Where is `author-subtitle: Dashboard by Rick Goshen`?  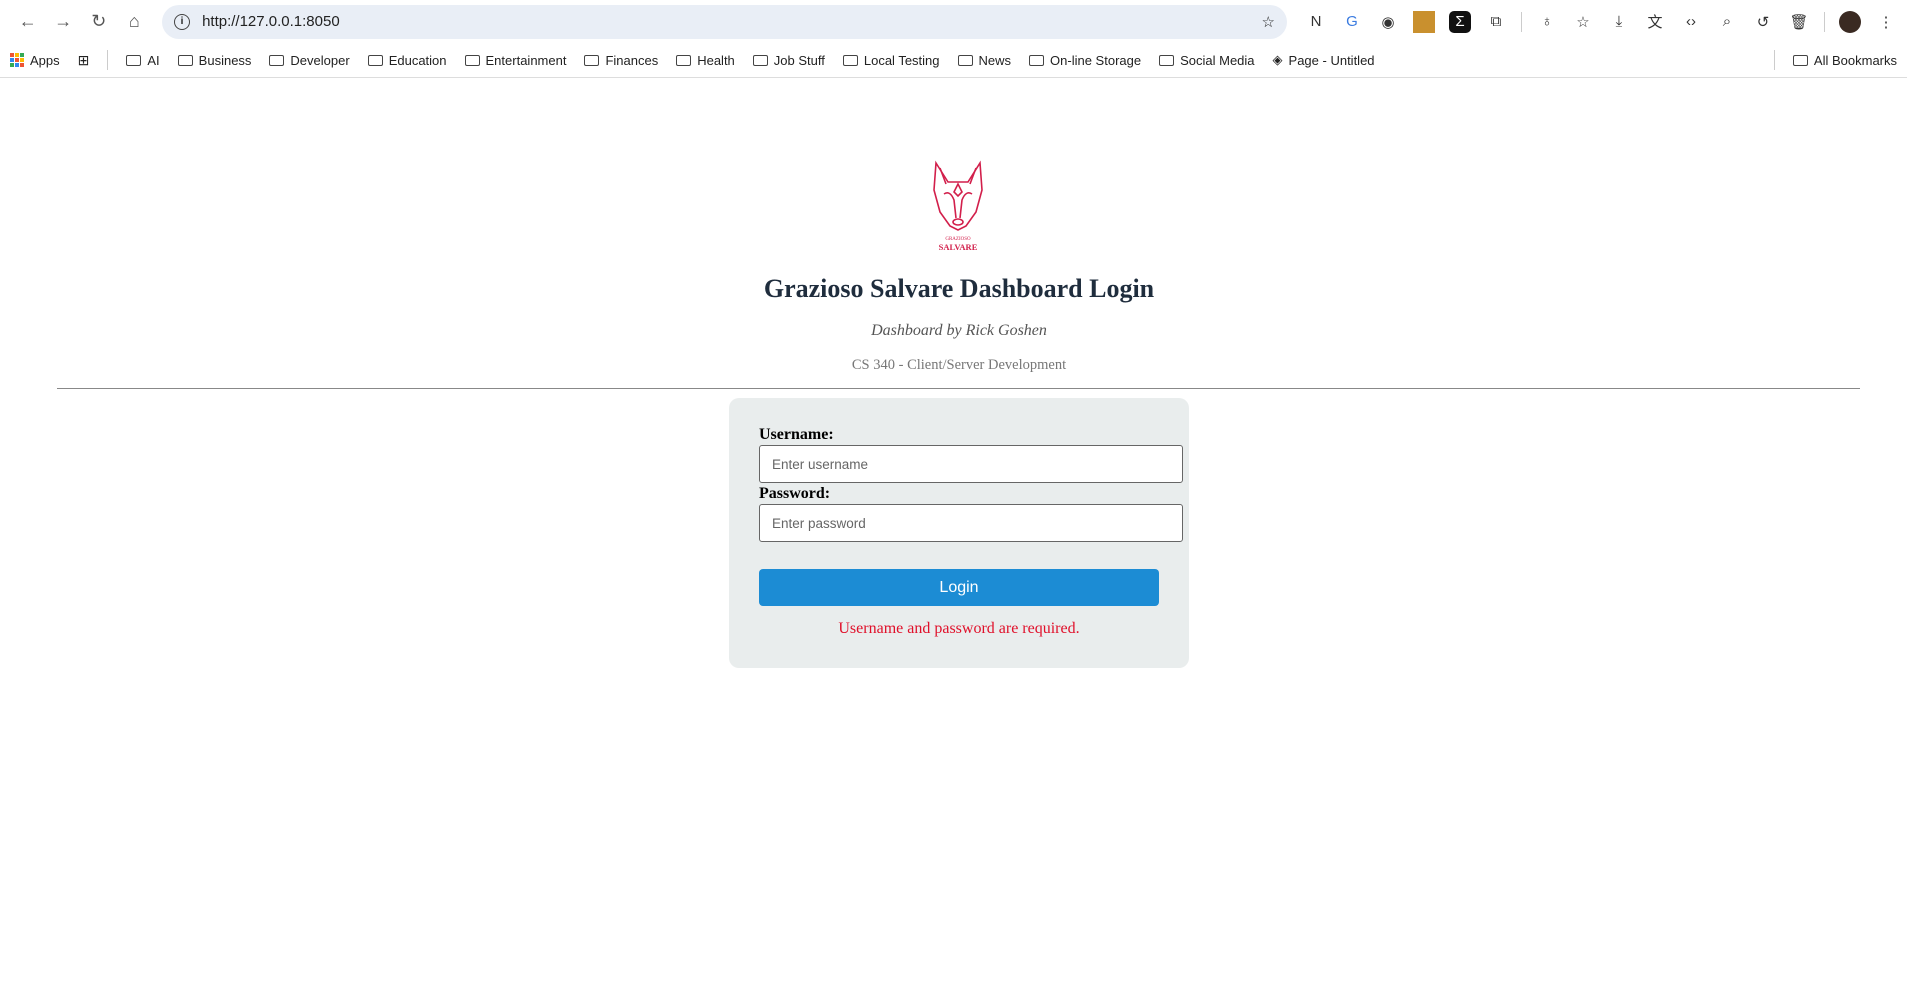 author-subtitle: Dashboard by Rick Goshen is located at coordinates (959, 330).